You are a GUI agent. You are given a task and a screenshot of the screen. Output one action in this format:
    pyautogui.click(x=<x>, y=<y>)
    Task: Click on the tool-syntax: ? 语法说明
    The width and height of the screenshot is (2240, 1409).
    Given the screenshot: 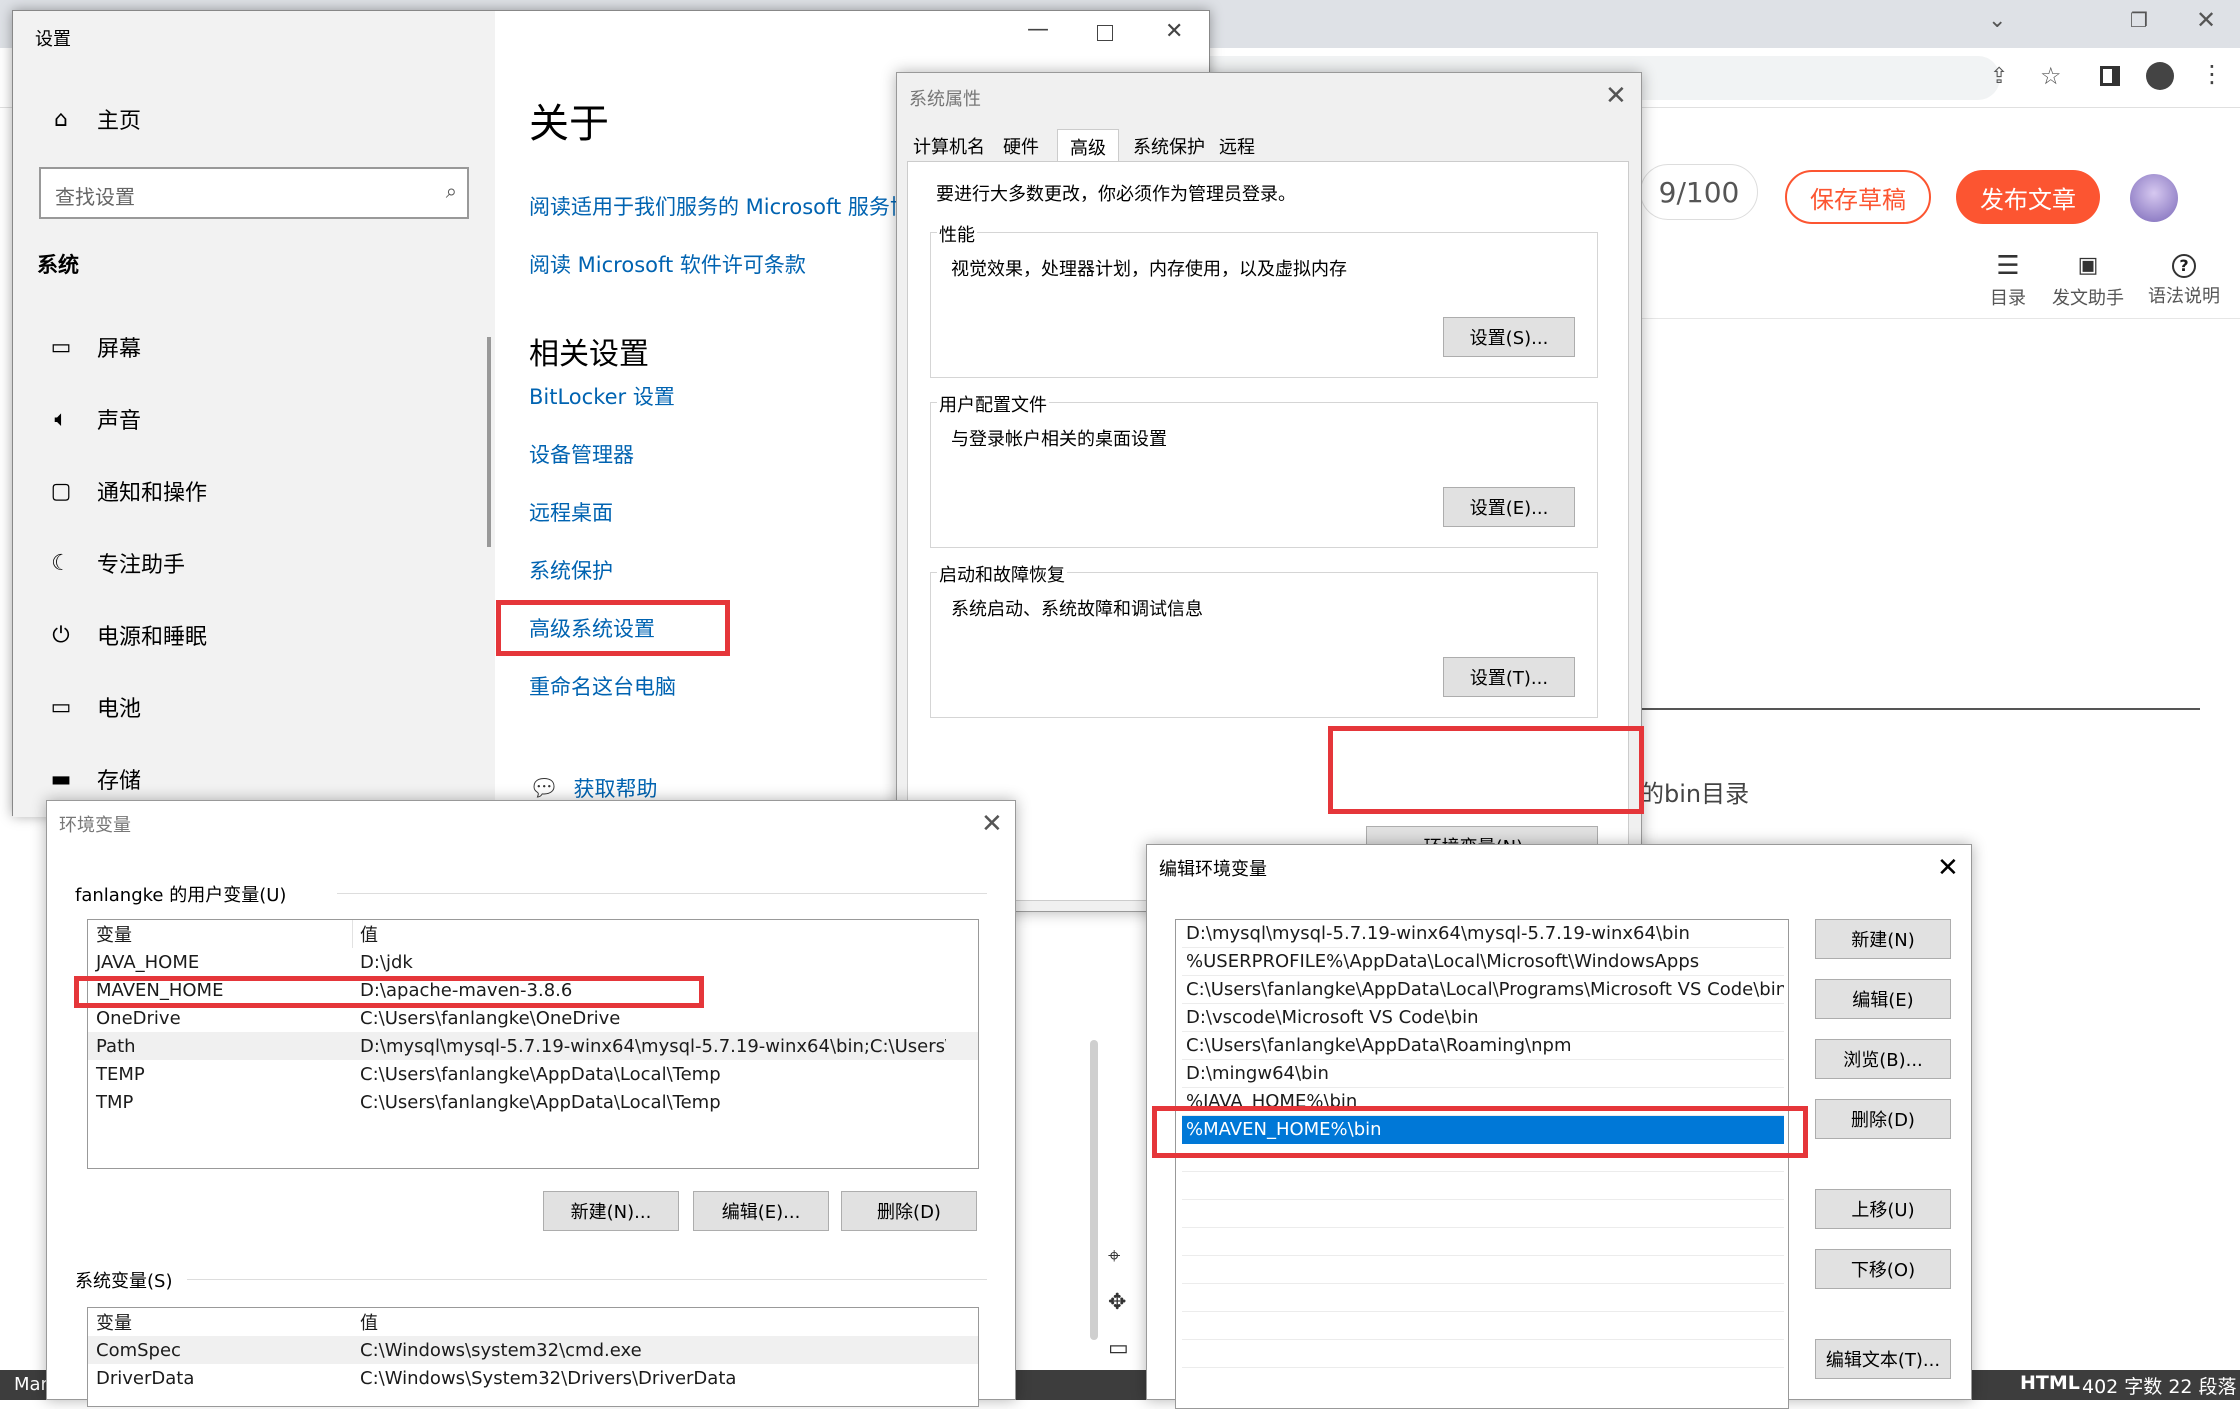 What is the action you would take?
    pyautogui.click(x=2184, y=280)
    